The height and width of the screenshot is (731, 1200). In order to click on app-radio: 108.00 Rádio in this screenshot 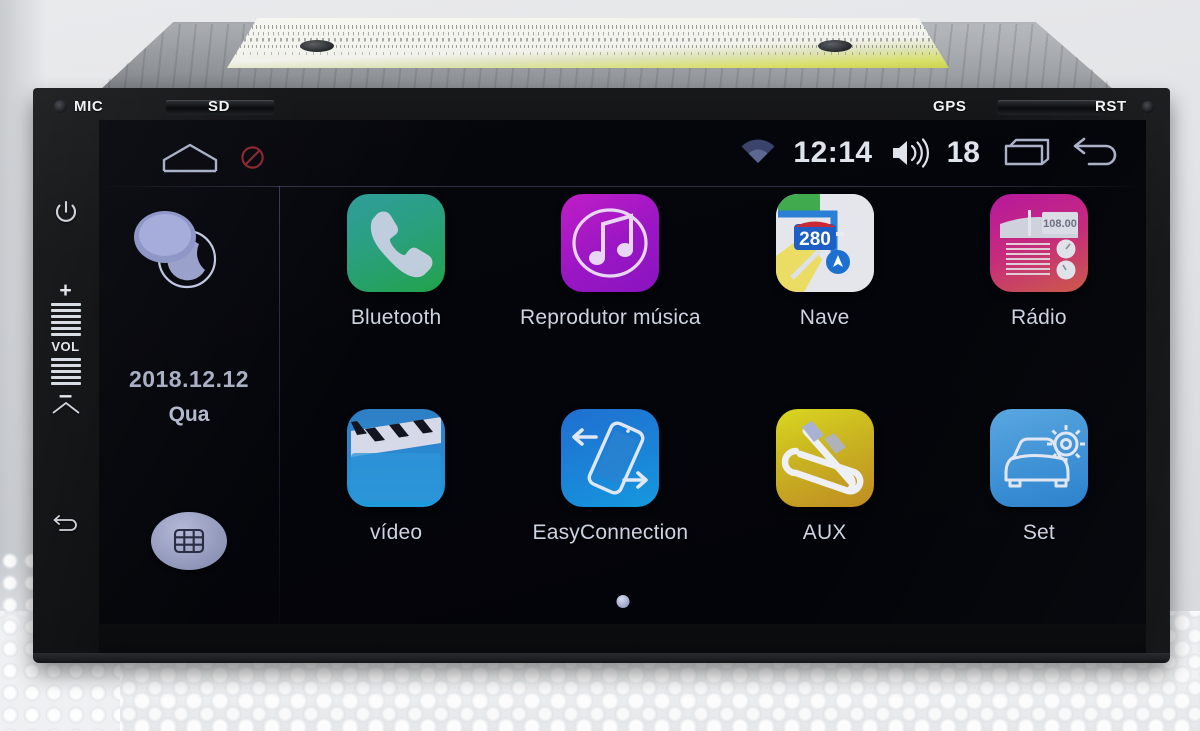, I will do `click(1039, 262)`.